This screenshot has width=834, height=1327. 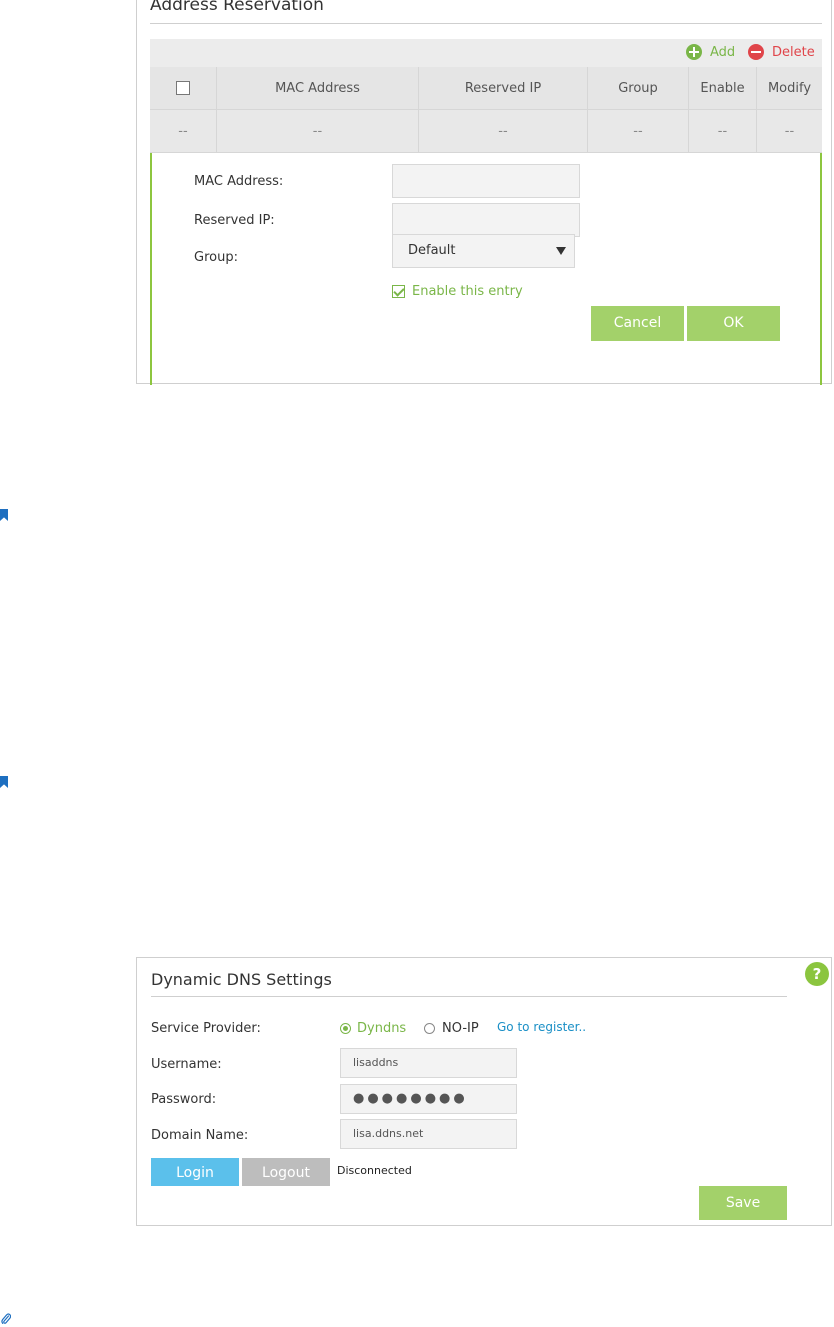 I want to click on save-button: Save, so click(x=743, y=1203).